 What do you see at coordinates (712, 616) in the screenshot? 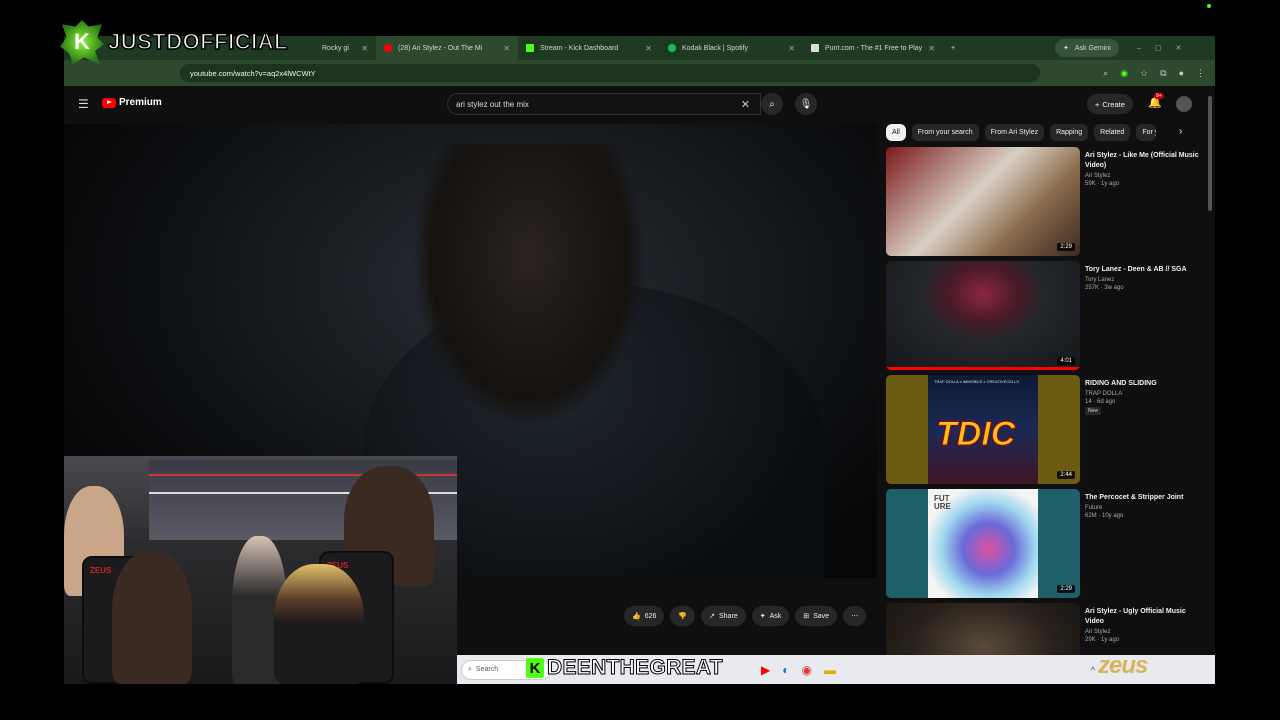
I see `share-icon: ↗` at bounding box center [712, 616].